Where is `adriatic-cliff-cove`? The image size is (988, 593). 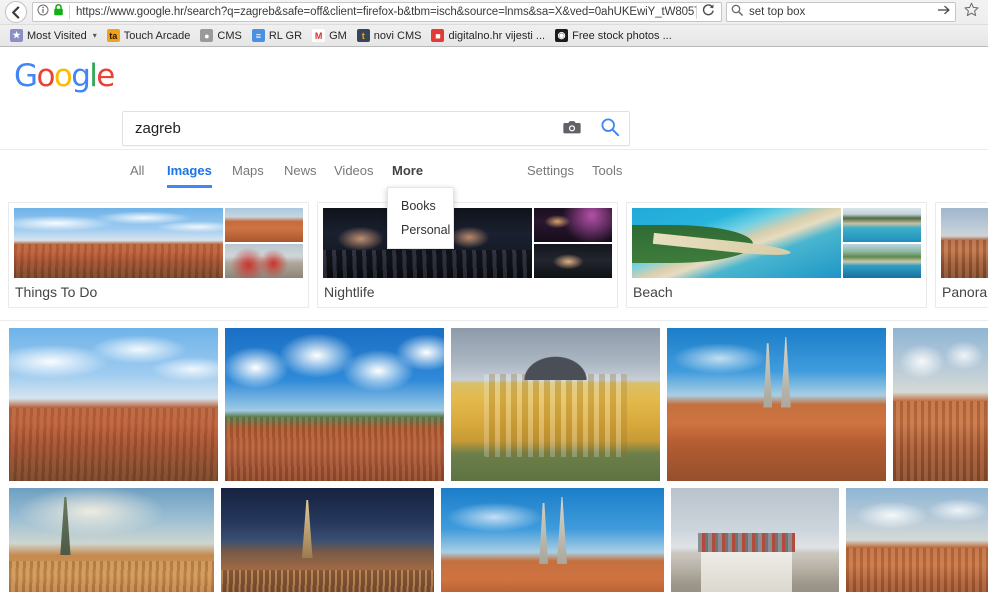 adriatic-cliff-cove is located at coordinates (882, 225).